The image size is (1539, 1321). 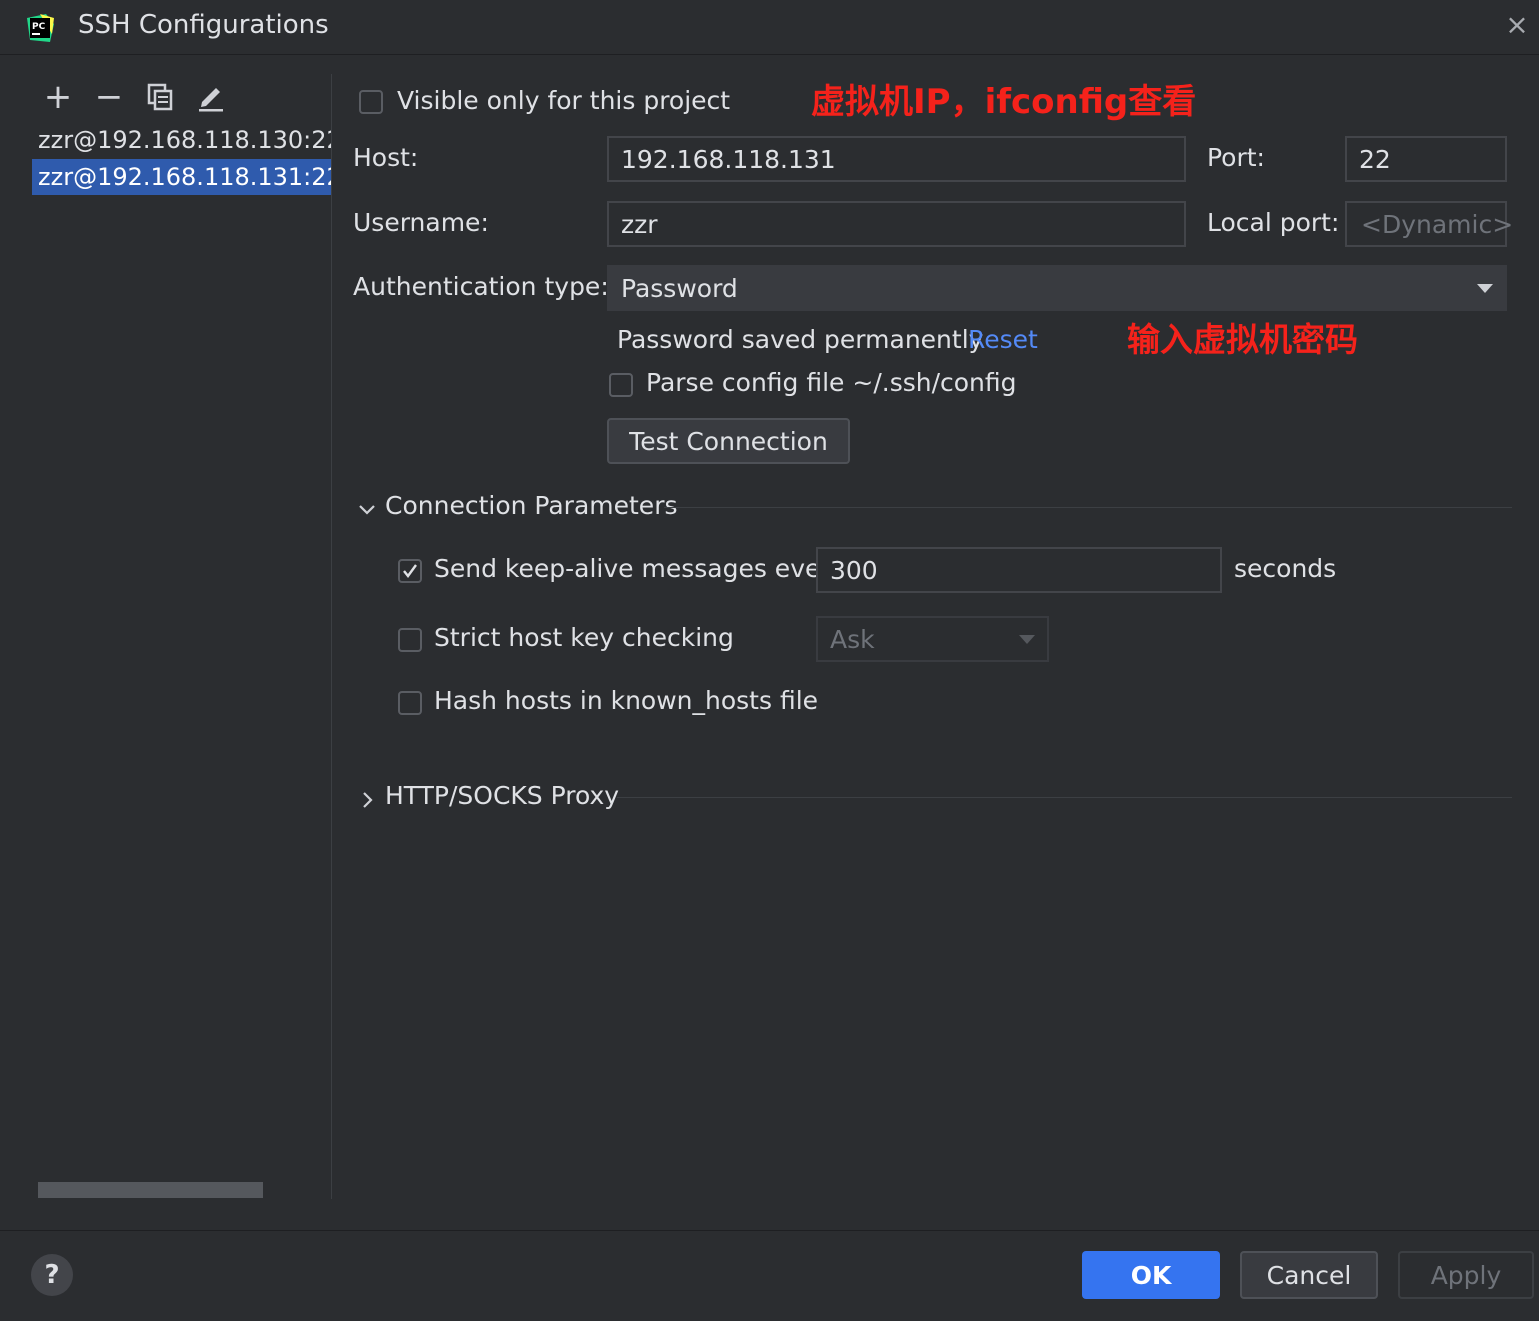 I want to click on add-icon: +, so click(x=58, y=97).